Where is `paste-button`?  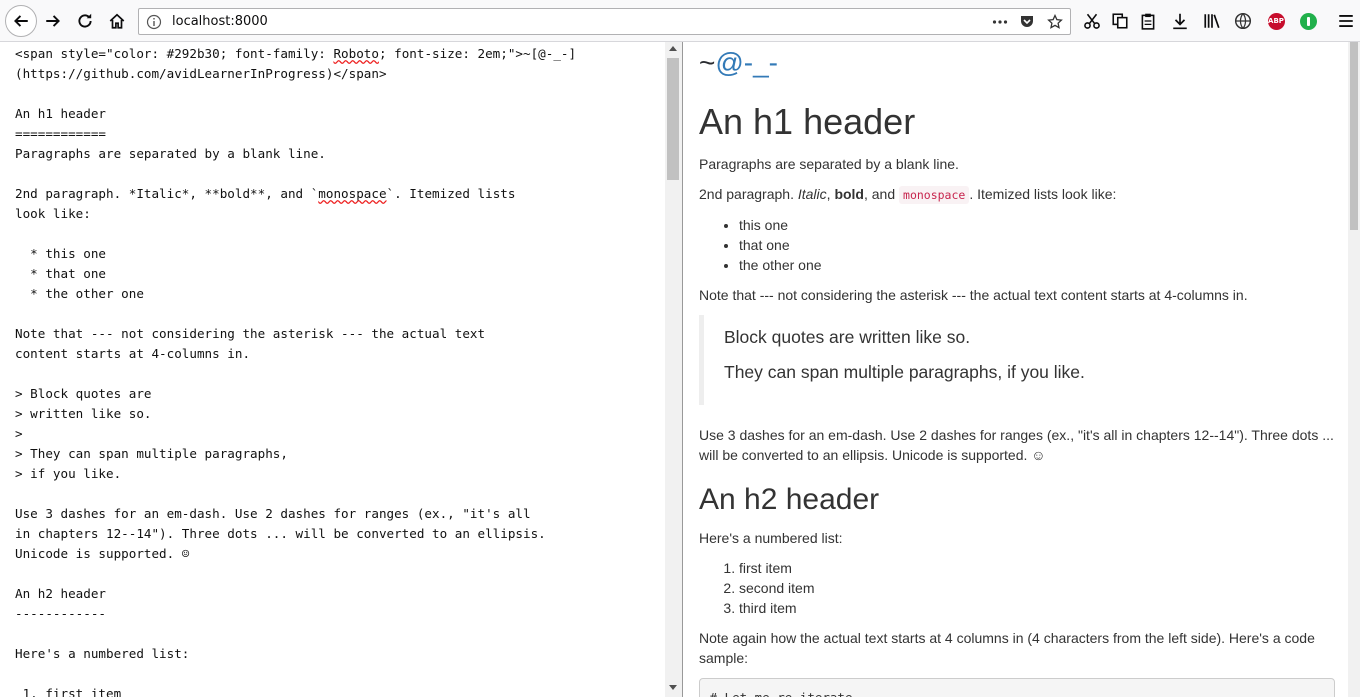
paste-button is located at coordinates (1148, 21).